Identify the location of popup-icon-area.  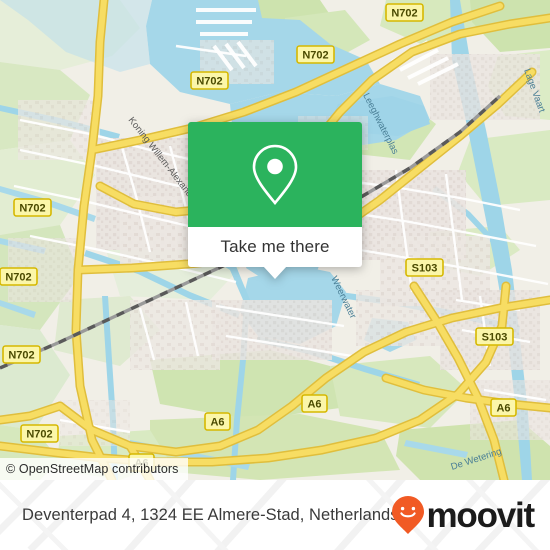
(275, 174).